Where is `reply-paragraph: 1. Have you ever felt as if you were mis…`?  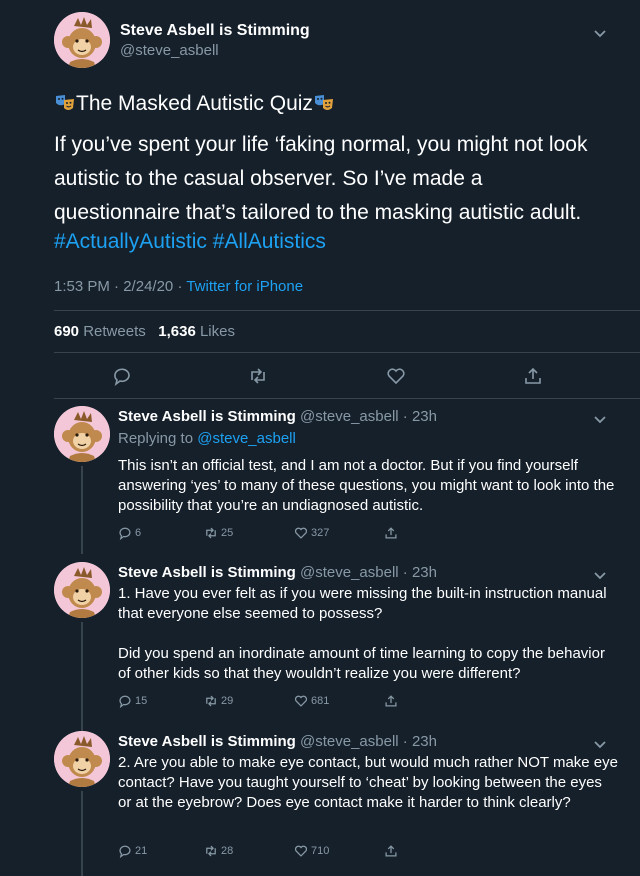 reply-paragraph: 1. Have you ever felt as if you were mis… is located at coordinates (362, 603).